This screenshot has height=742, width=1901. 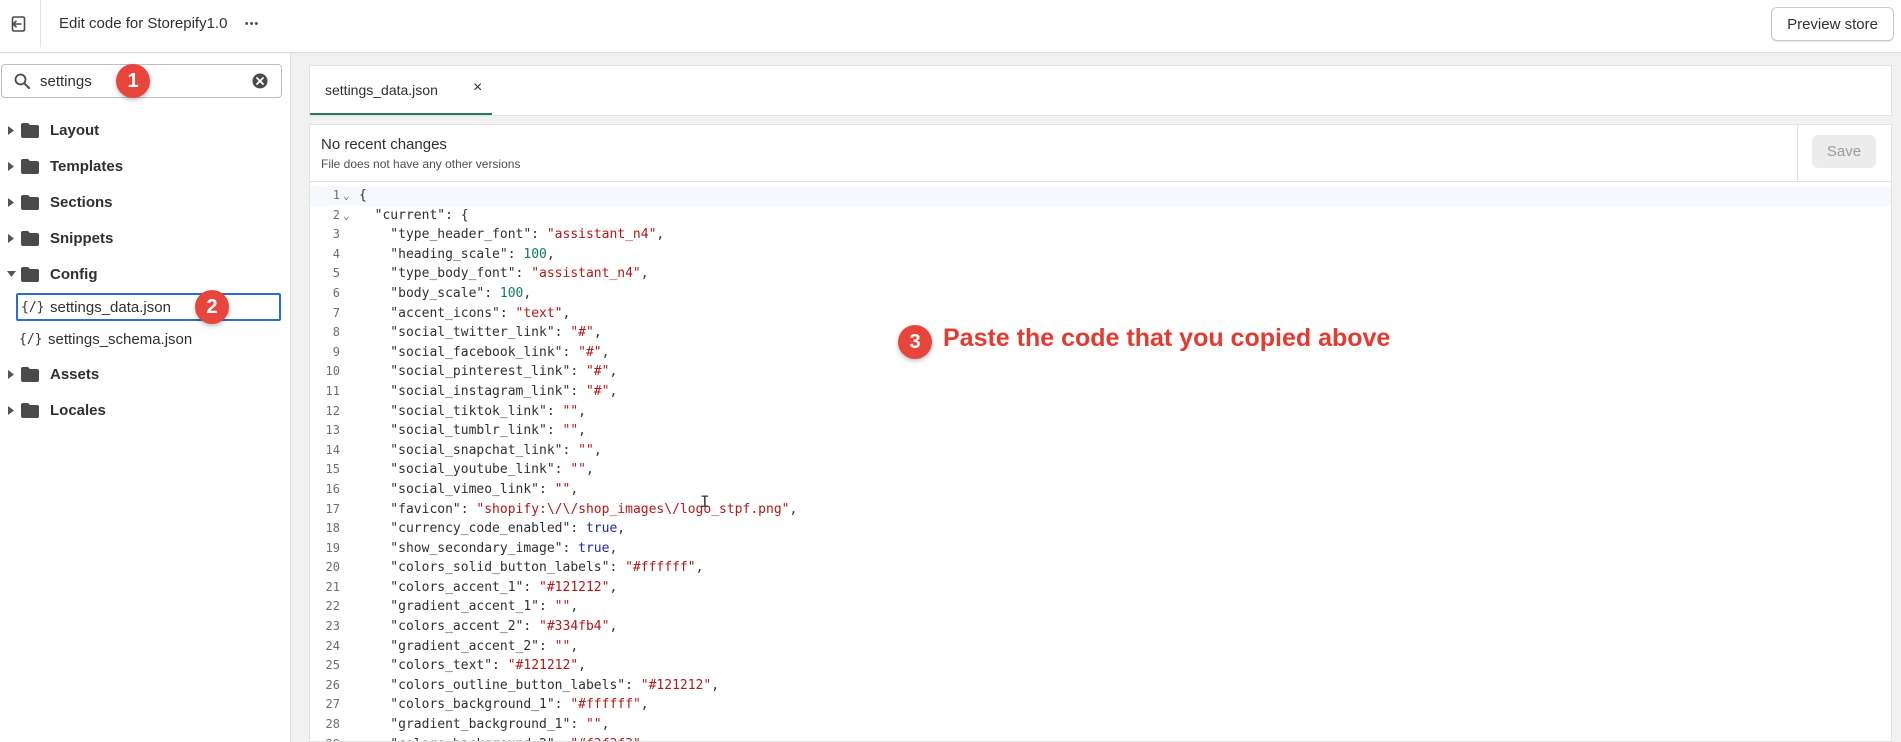 I want to click on file-label: settings_data.json, so click(x=110, y=307).